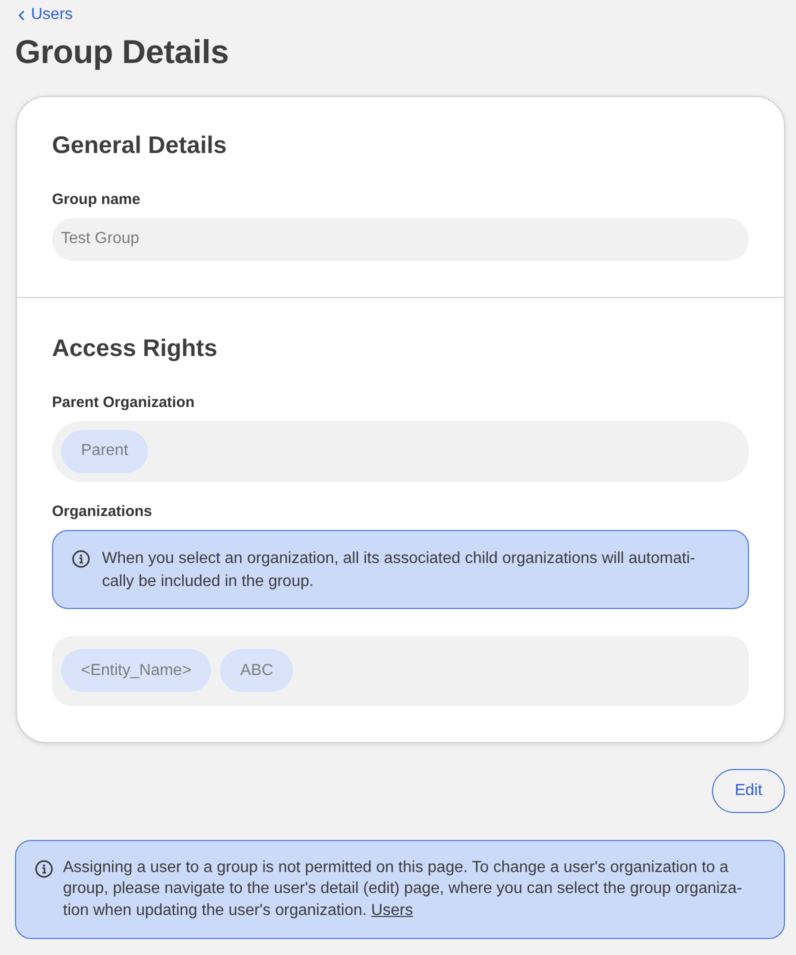 This screenshot has height=955, width=796. Describe the element at coordinates (400, 239) in the screenshot. I see `text-field: Test Group` at that location.